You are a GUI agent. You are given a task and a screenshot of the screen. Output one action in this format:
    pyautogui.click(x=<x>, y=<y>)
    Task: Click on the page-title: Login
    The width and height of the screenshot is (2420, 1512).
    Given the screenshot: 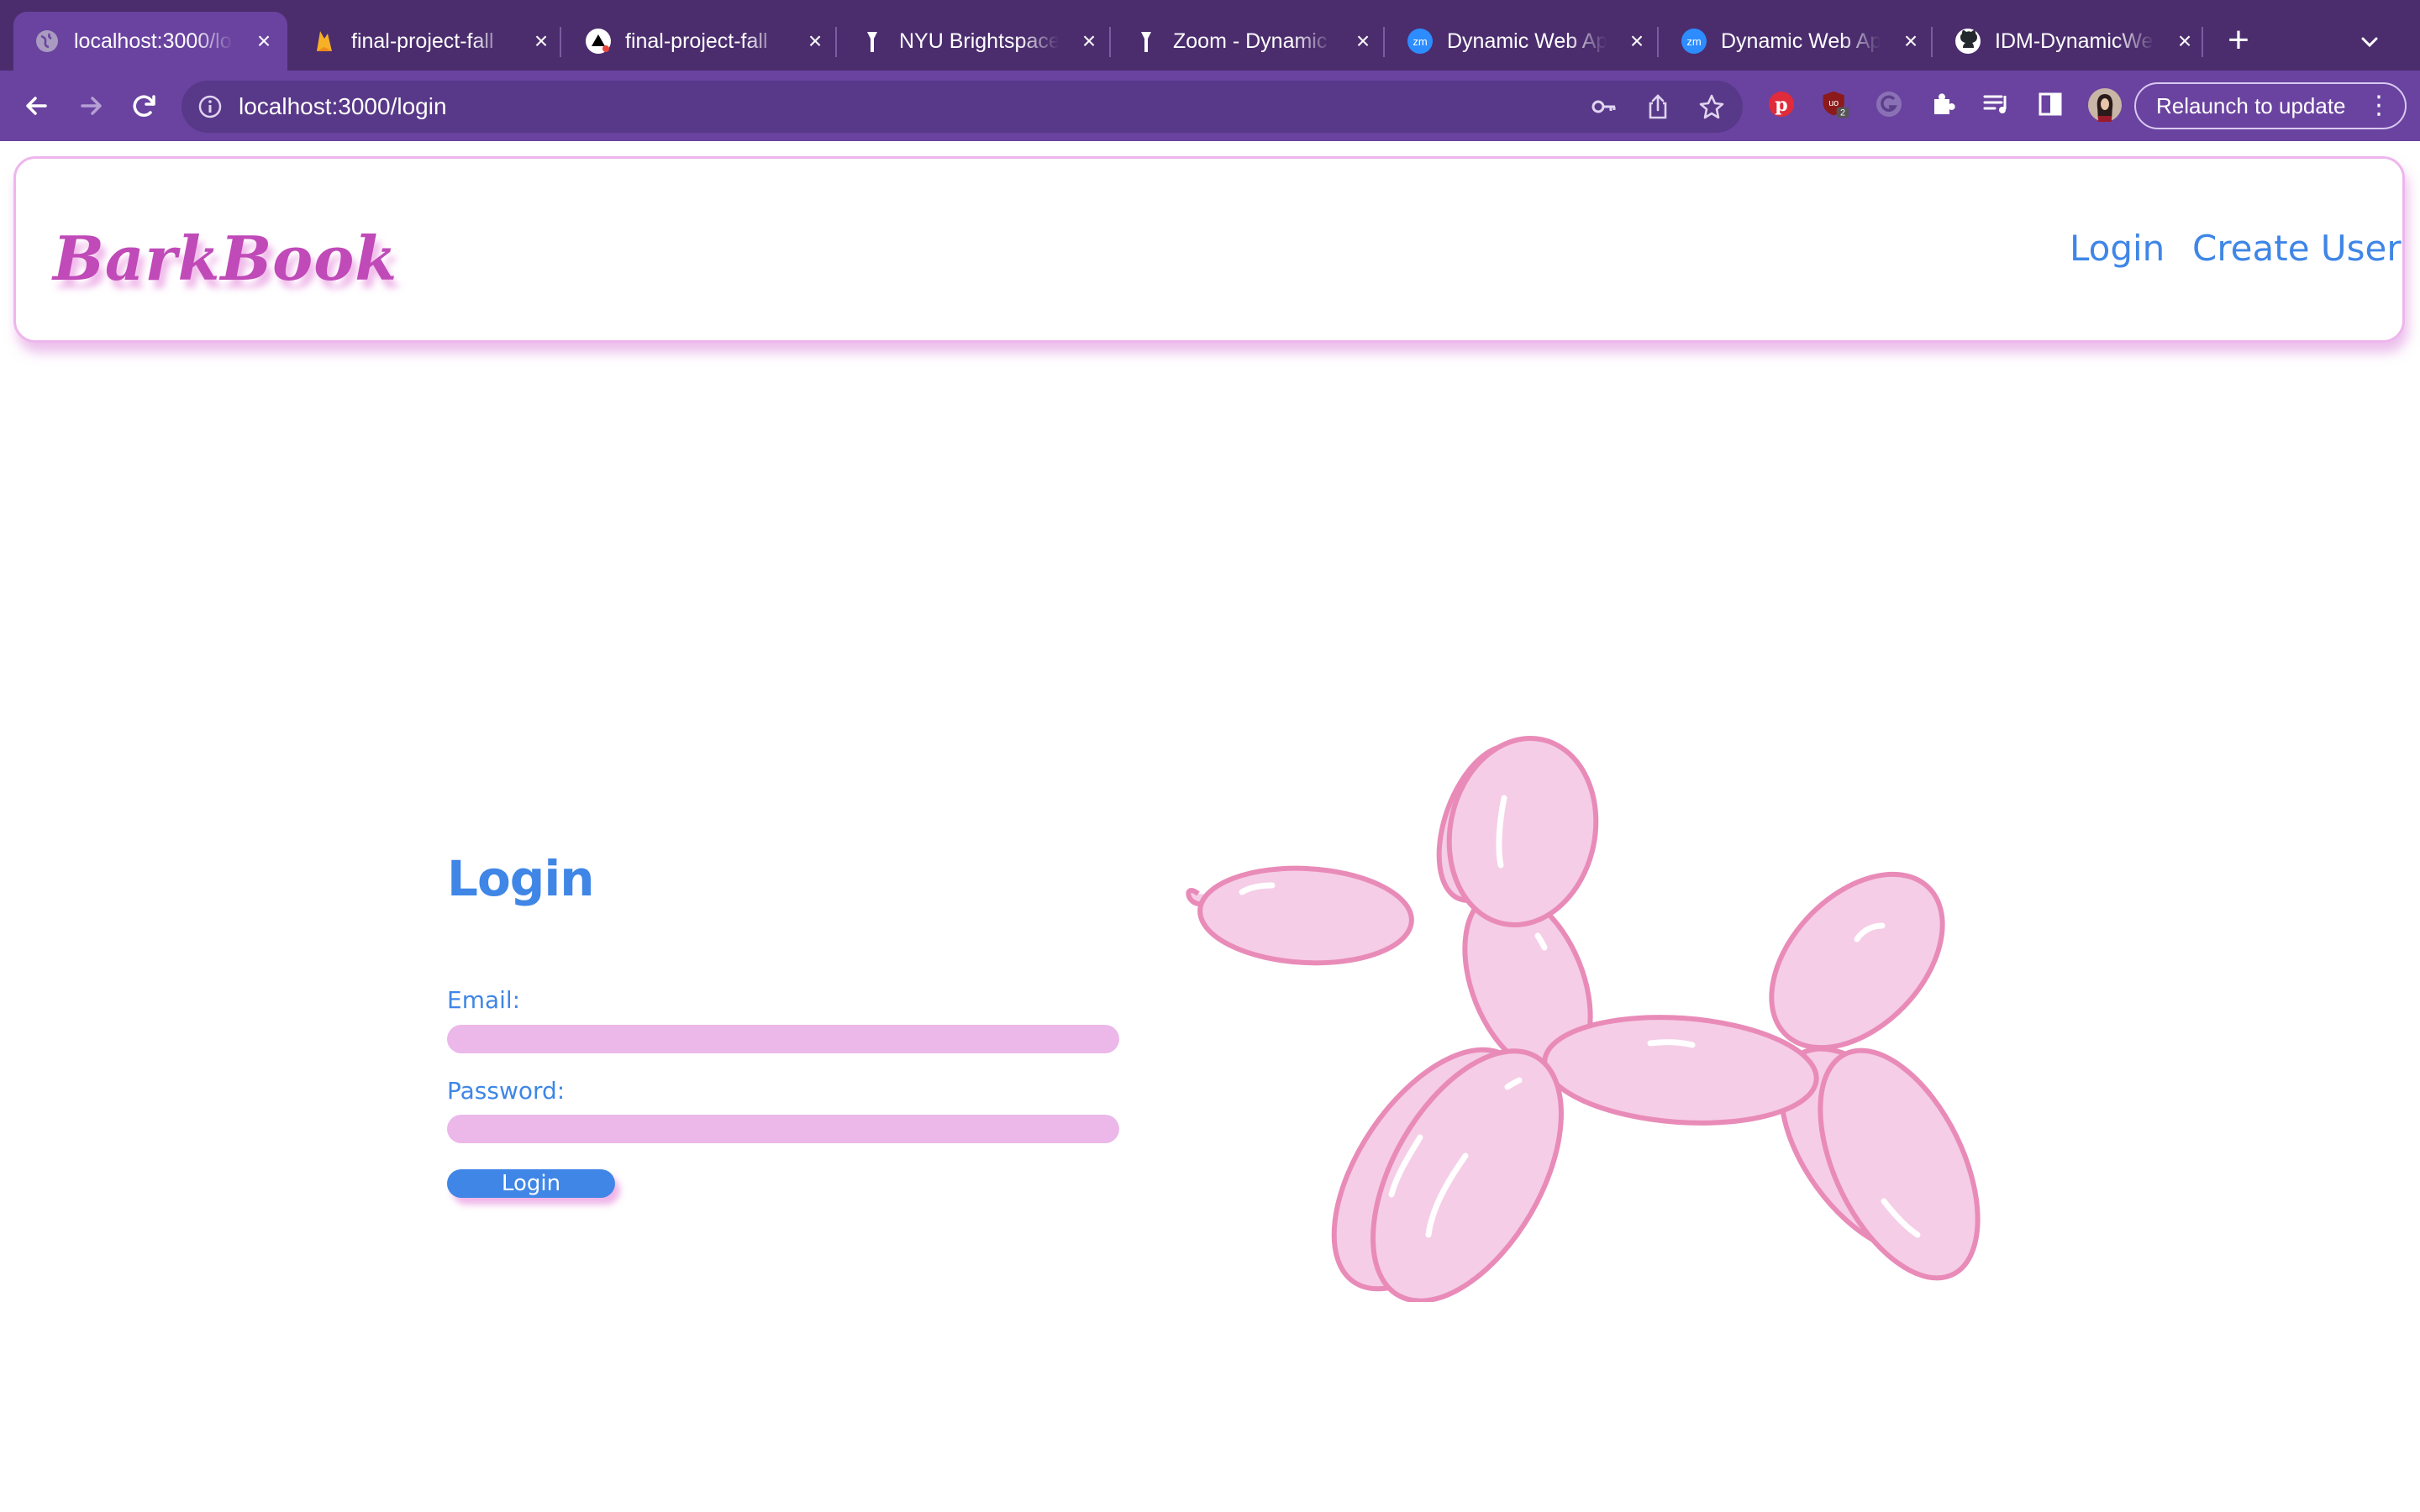 What is the action you would take?
    pyautogui.click(x=521, y=878)
    